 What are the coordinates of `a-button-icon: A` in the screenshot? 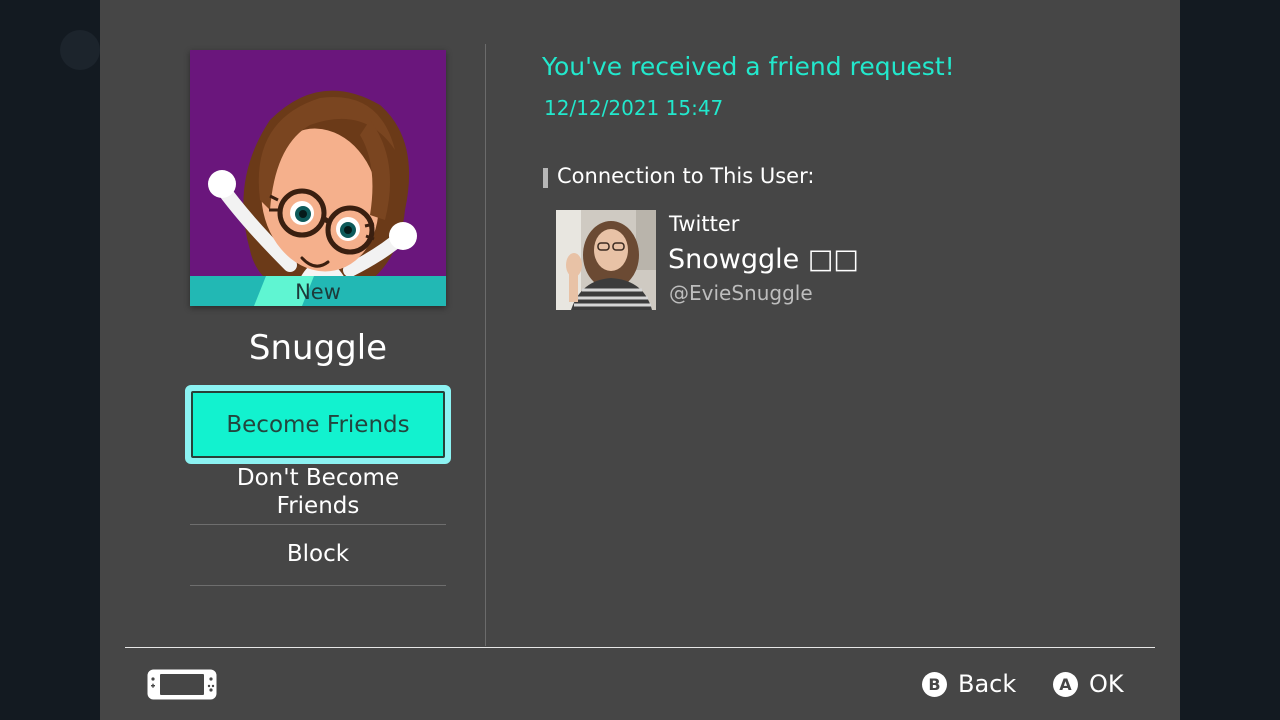 It's located at (1065, 684).